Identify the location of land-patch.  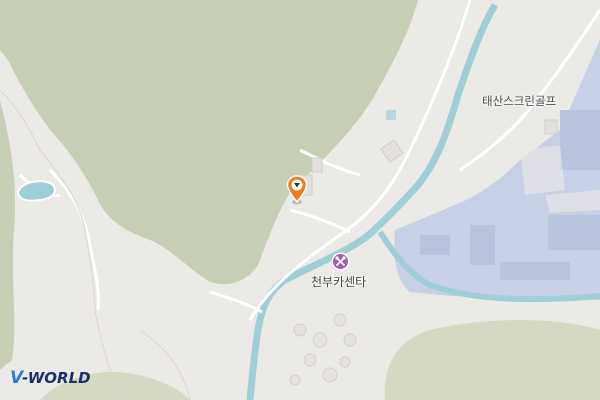
(542, 170).